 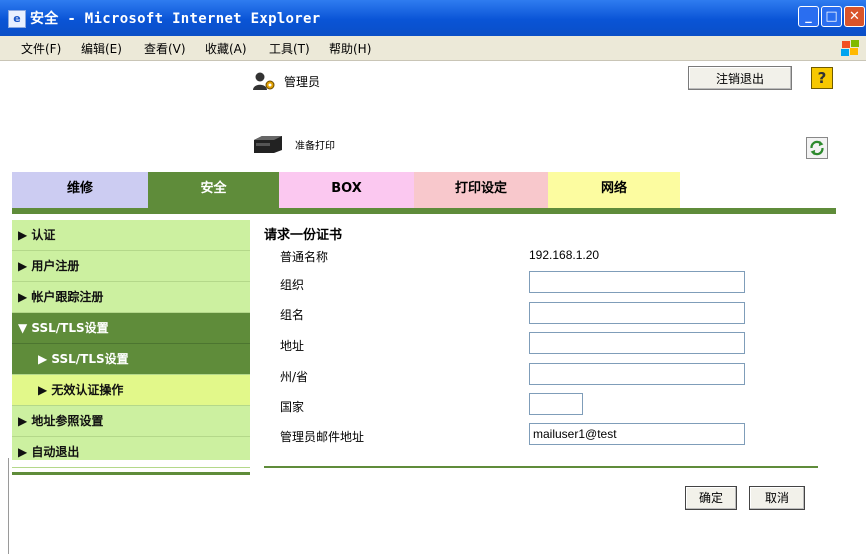 I want to click on cancel-button: 取消, so click(x=777, y=498).